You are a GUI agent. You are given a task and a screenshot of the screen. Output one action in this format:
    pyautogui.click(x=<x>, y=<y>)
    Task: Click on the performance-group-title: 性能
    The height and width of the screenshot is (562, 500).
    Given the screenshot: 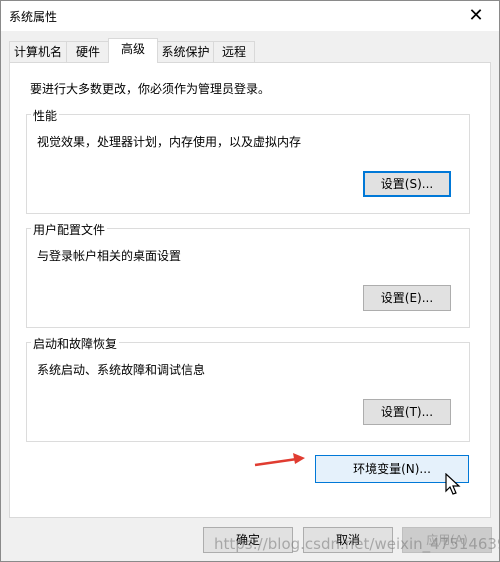 What is the action you would take?
    pyautogui.click(x=45, y=115)
    